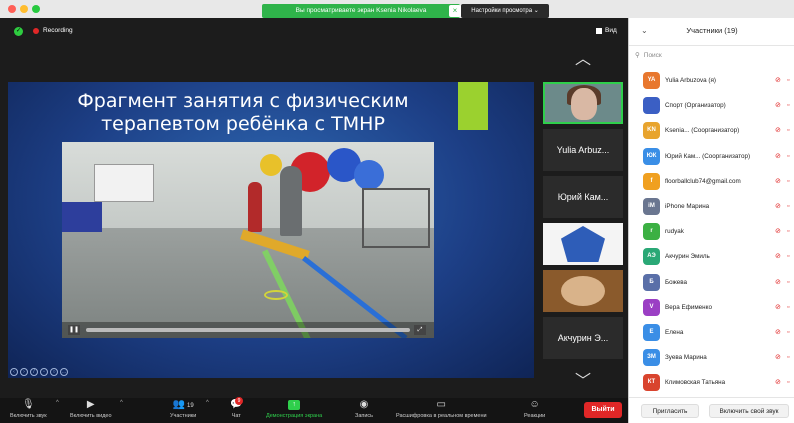  I want to click on unmute-button: 🎙 Включить звук, so click(28, 410).